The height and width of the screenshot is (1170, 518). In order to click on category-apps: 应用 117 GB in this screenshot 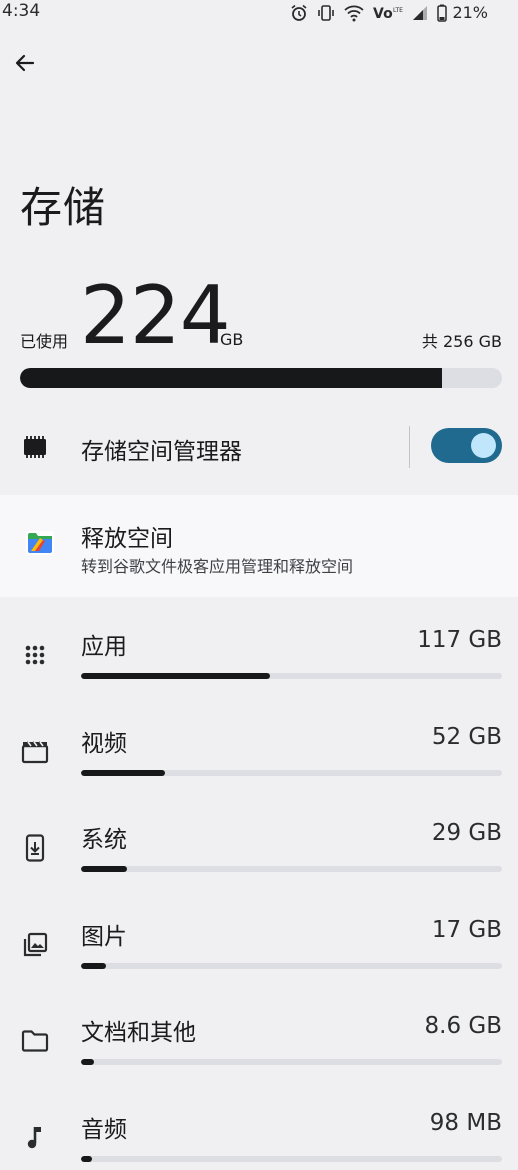, I will do `click(259, 662)`.